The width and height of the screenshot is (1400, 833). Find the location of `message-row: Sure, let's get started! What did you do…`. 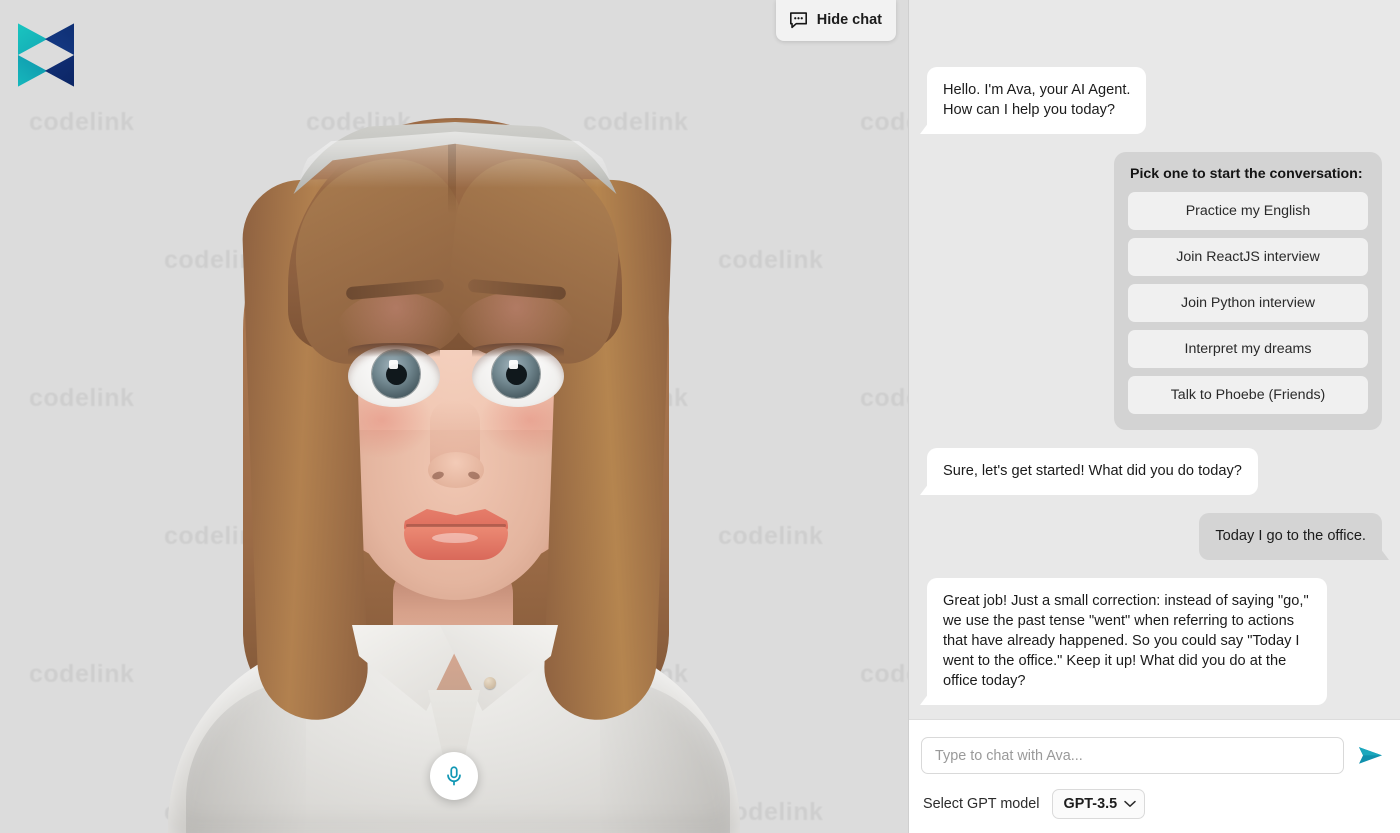

message-row: Sure, let's get started! What did you do… is located at coordinates (1151, 471).